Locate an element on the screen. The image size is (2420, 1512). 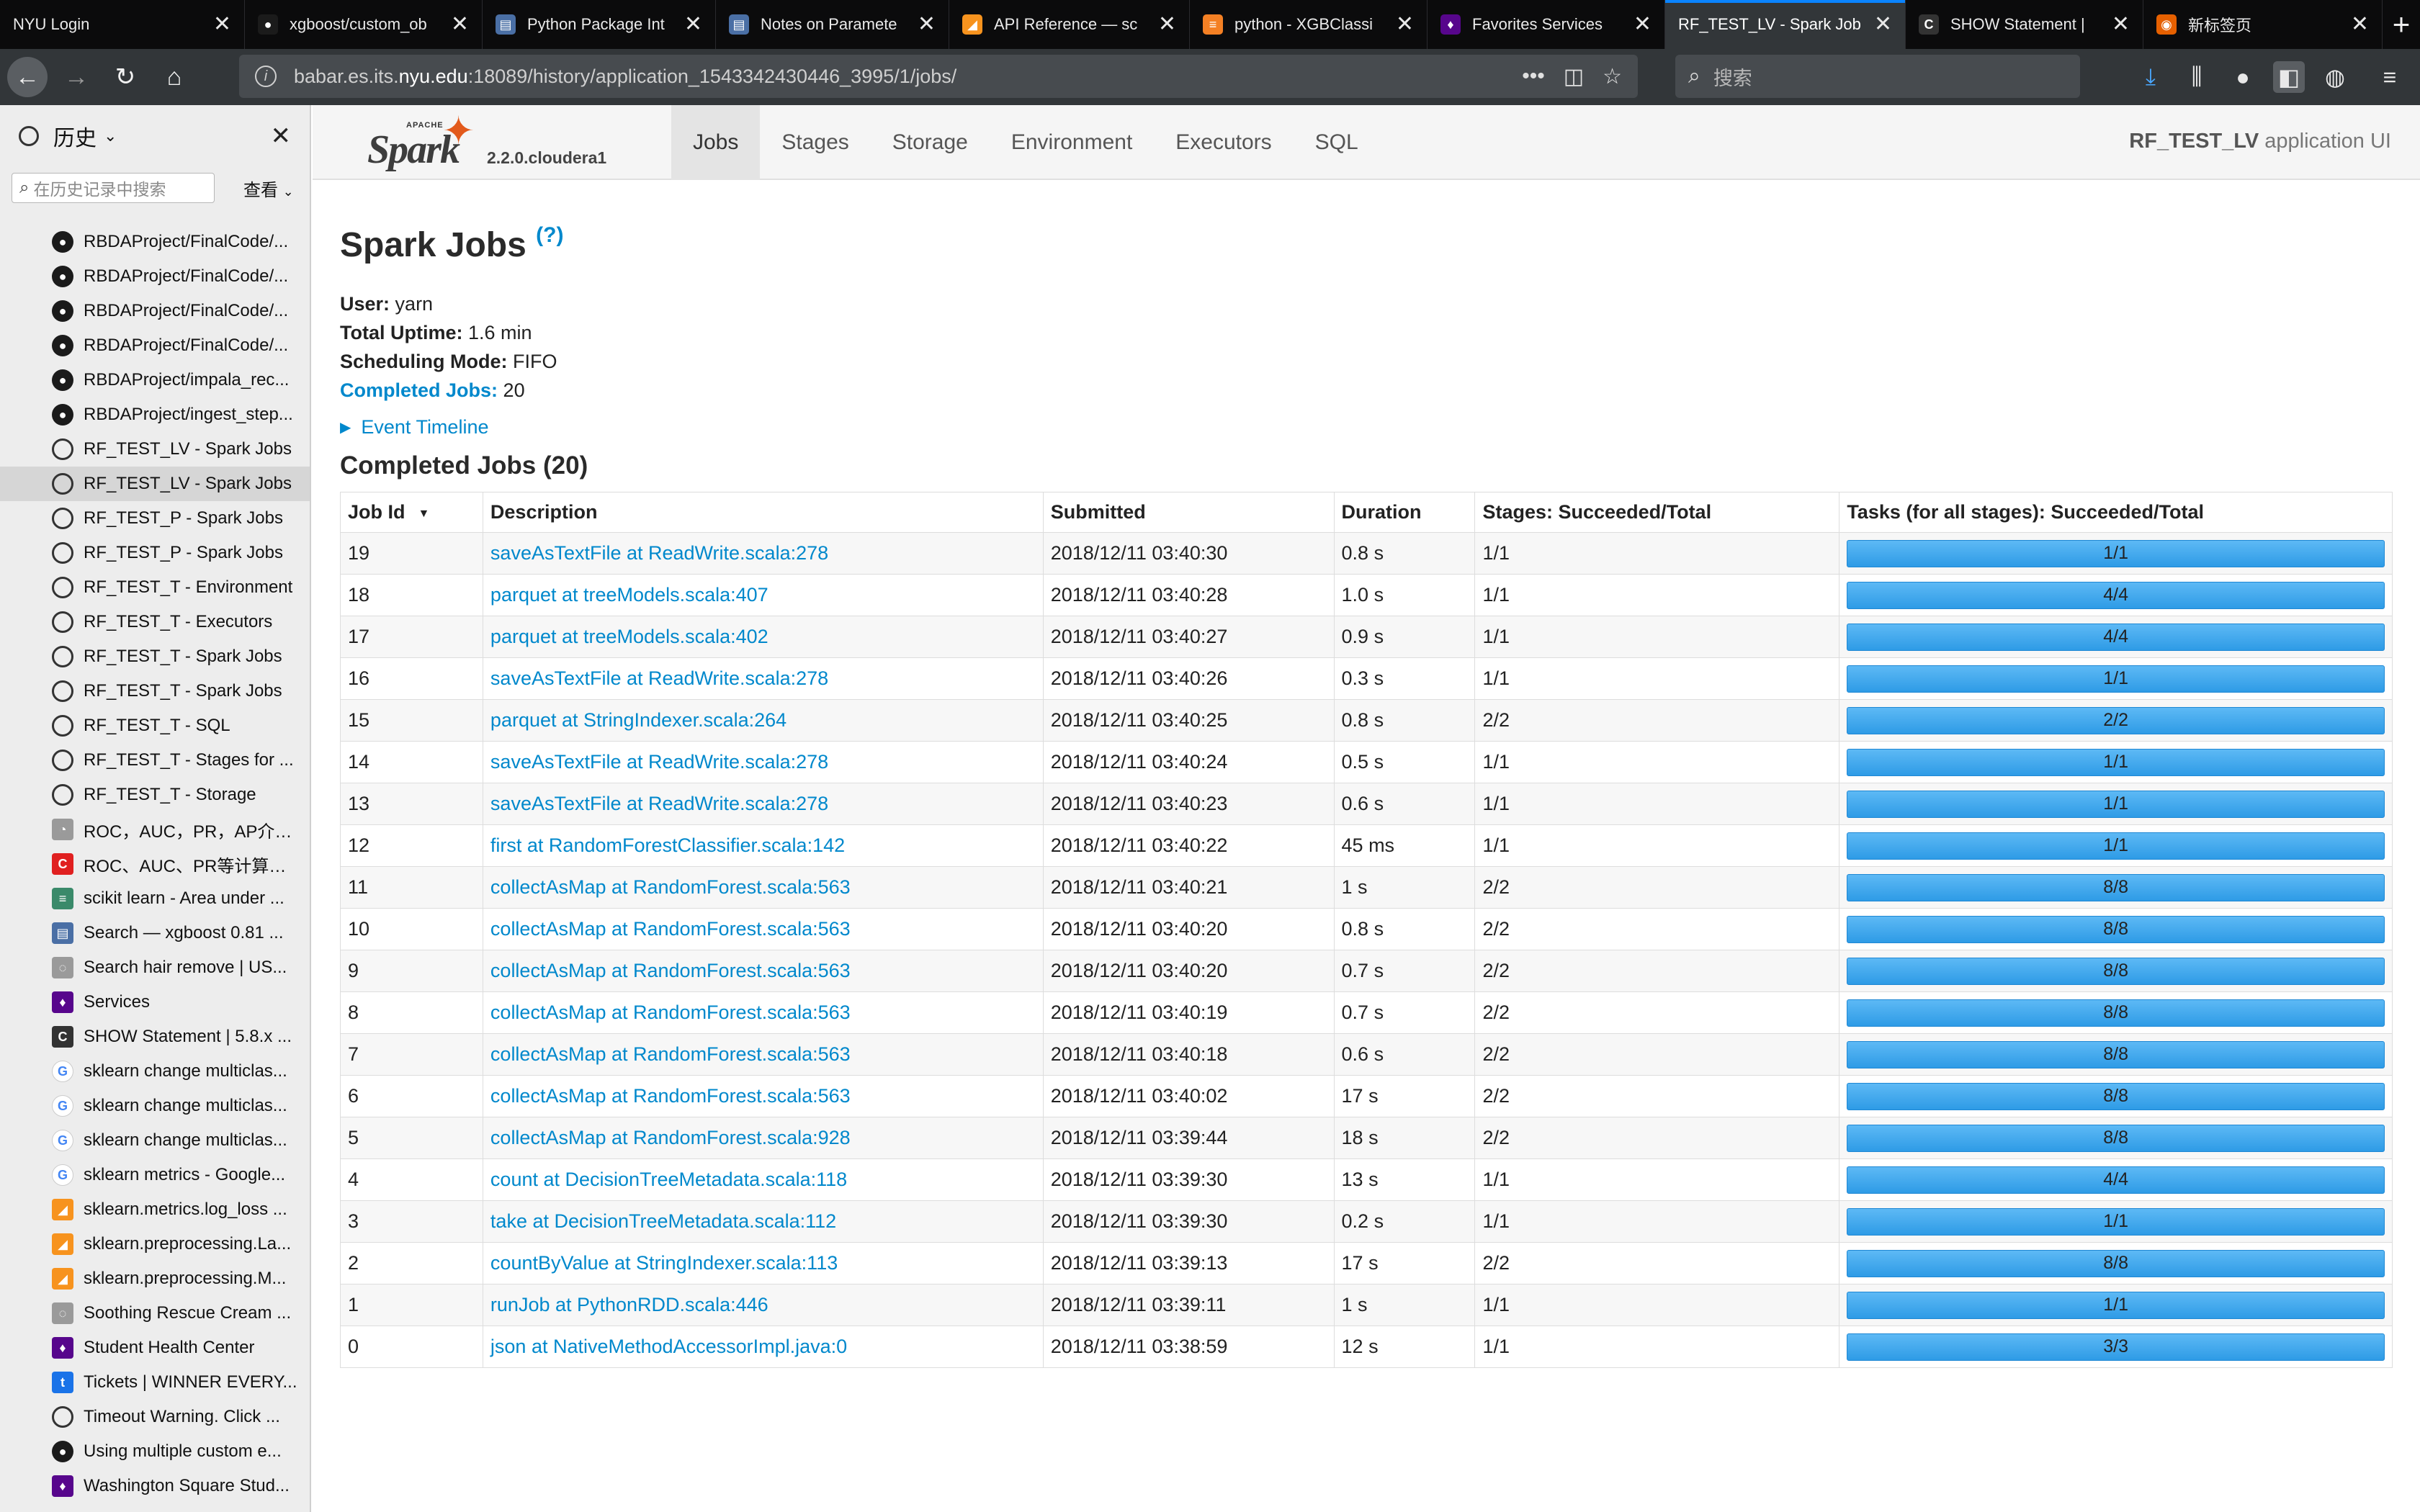
job-description-link: countByValue at StringIndexer.scala:113 is located at coordinates (664, 1263).